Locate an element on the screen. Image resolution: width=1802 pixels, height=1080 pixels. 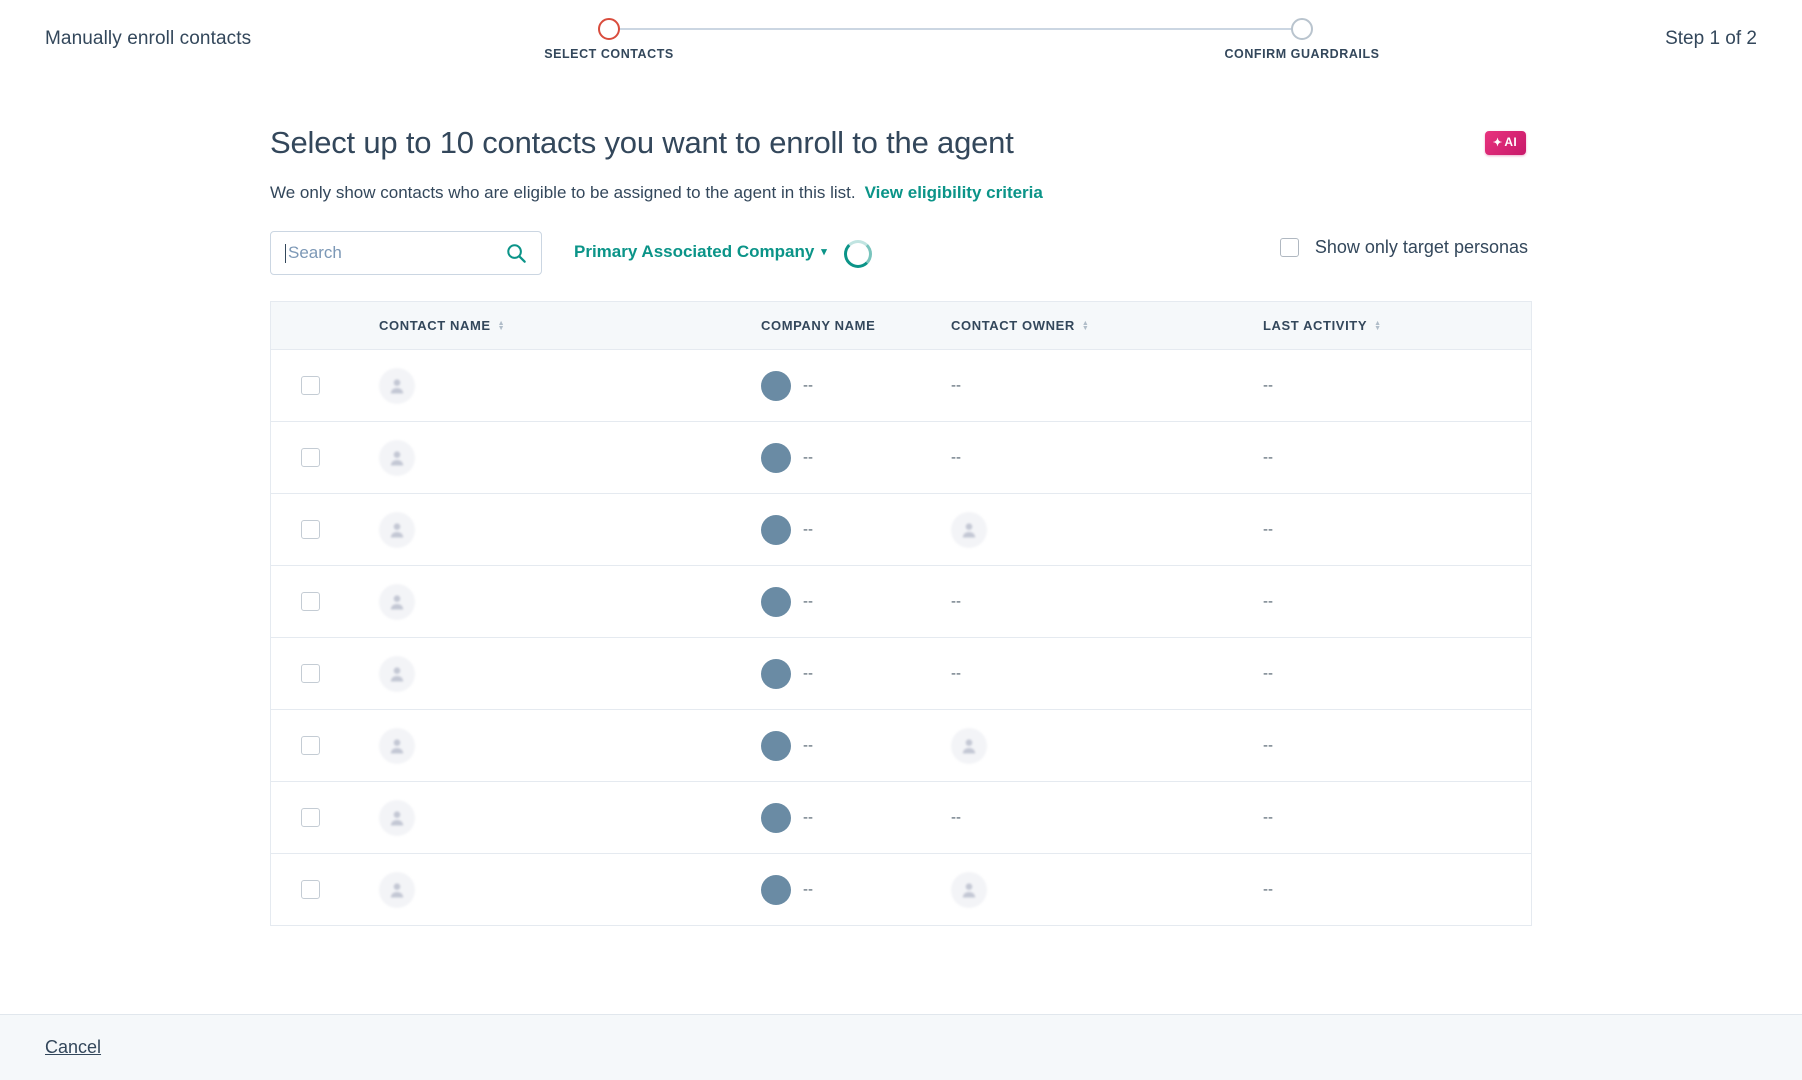
column-header-contact-name: CONTACT NAME ▲ ▼ is located at coordinates (555, 325).